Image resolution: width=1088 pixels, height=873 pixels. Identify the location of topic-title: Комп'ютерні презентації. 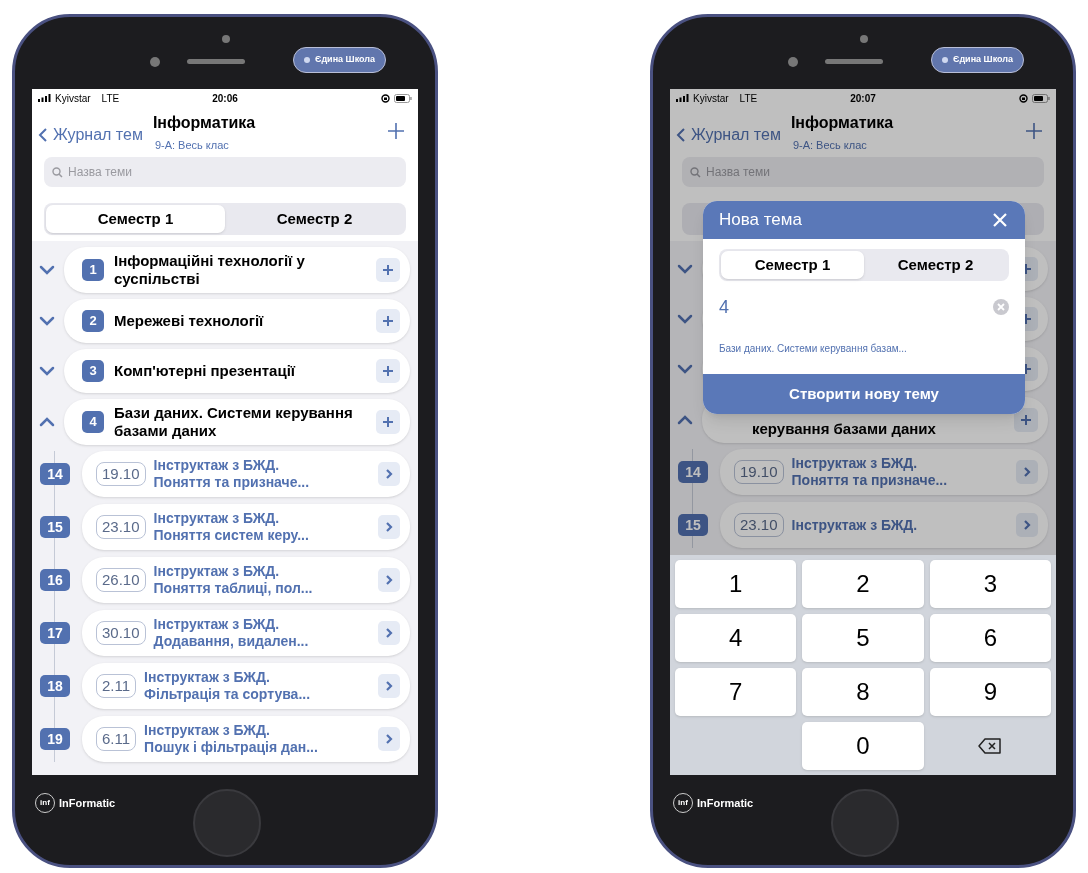
(205, 371).